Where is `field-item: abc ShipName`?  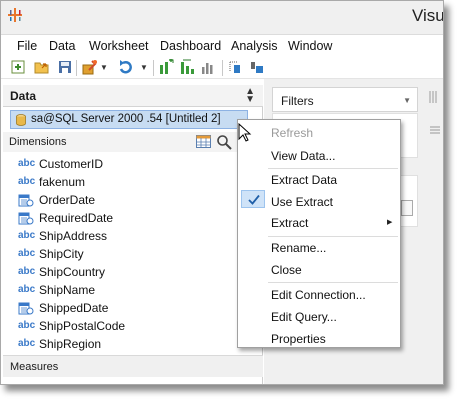 field-item: abc ShipName is located at coordinates (128, 290).